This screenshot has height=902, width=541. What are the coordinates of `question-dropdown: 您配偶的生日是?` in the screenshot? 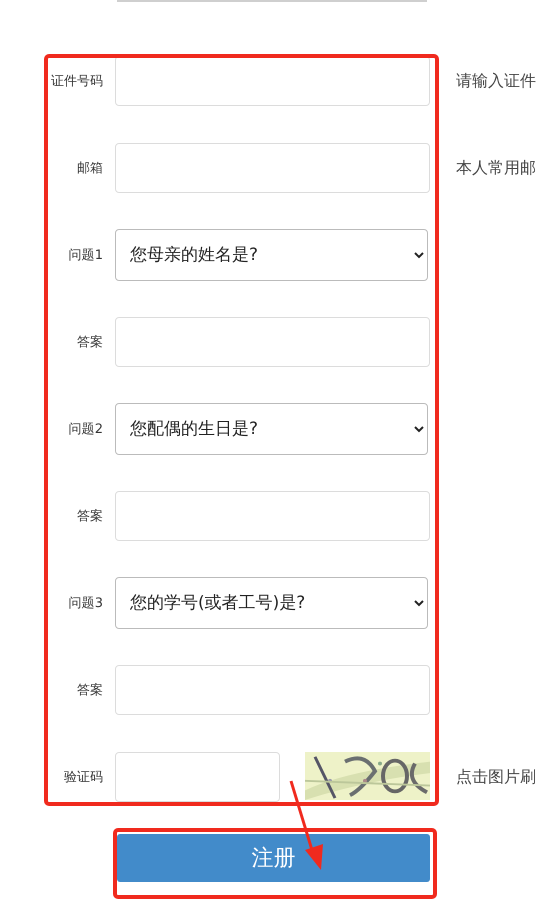 It's located at (271, 429).